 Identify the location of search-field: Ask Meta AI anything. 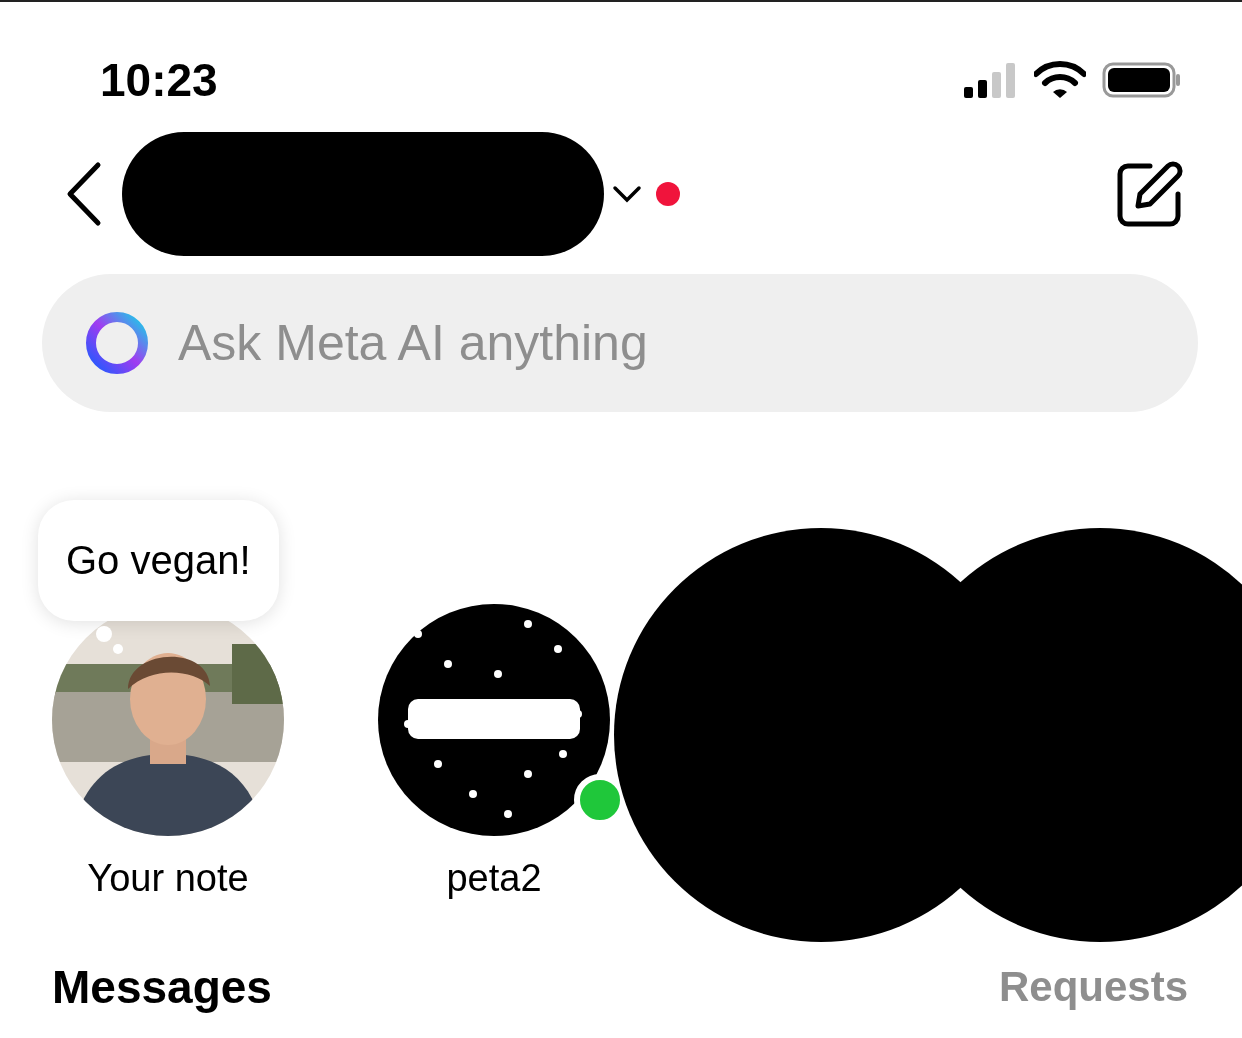
(620, 343).